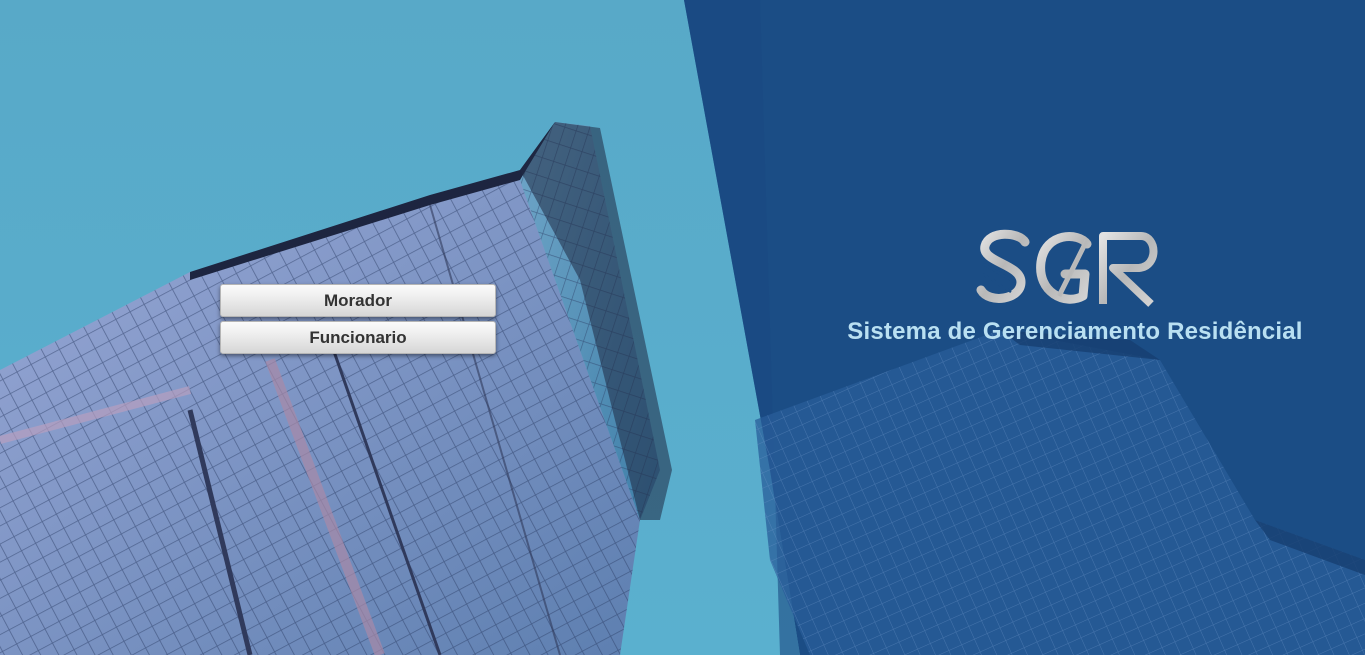  Describe the element at coordinates (1075, 331) in the screenshot. I see `system-subtitle: Sistema de Gerenciamento Residêncial` at that location.